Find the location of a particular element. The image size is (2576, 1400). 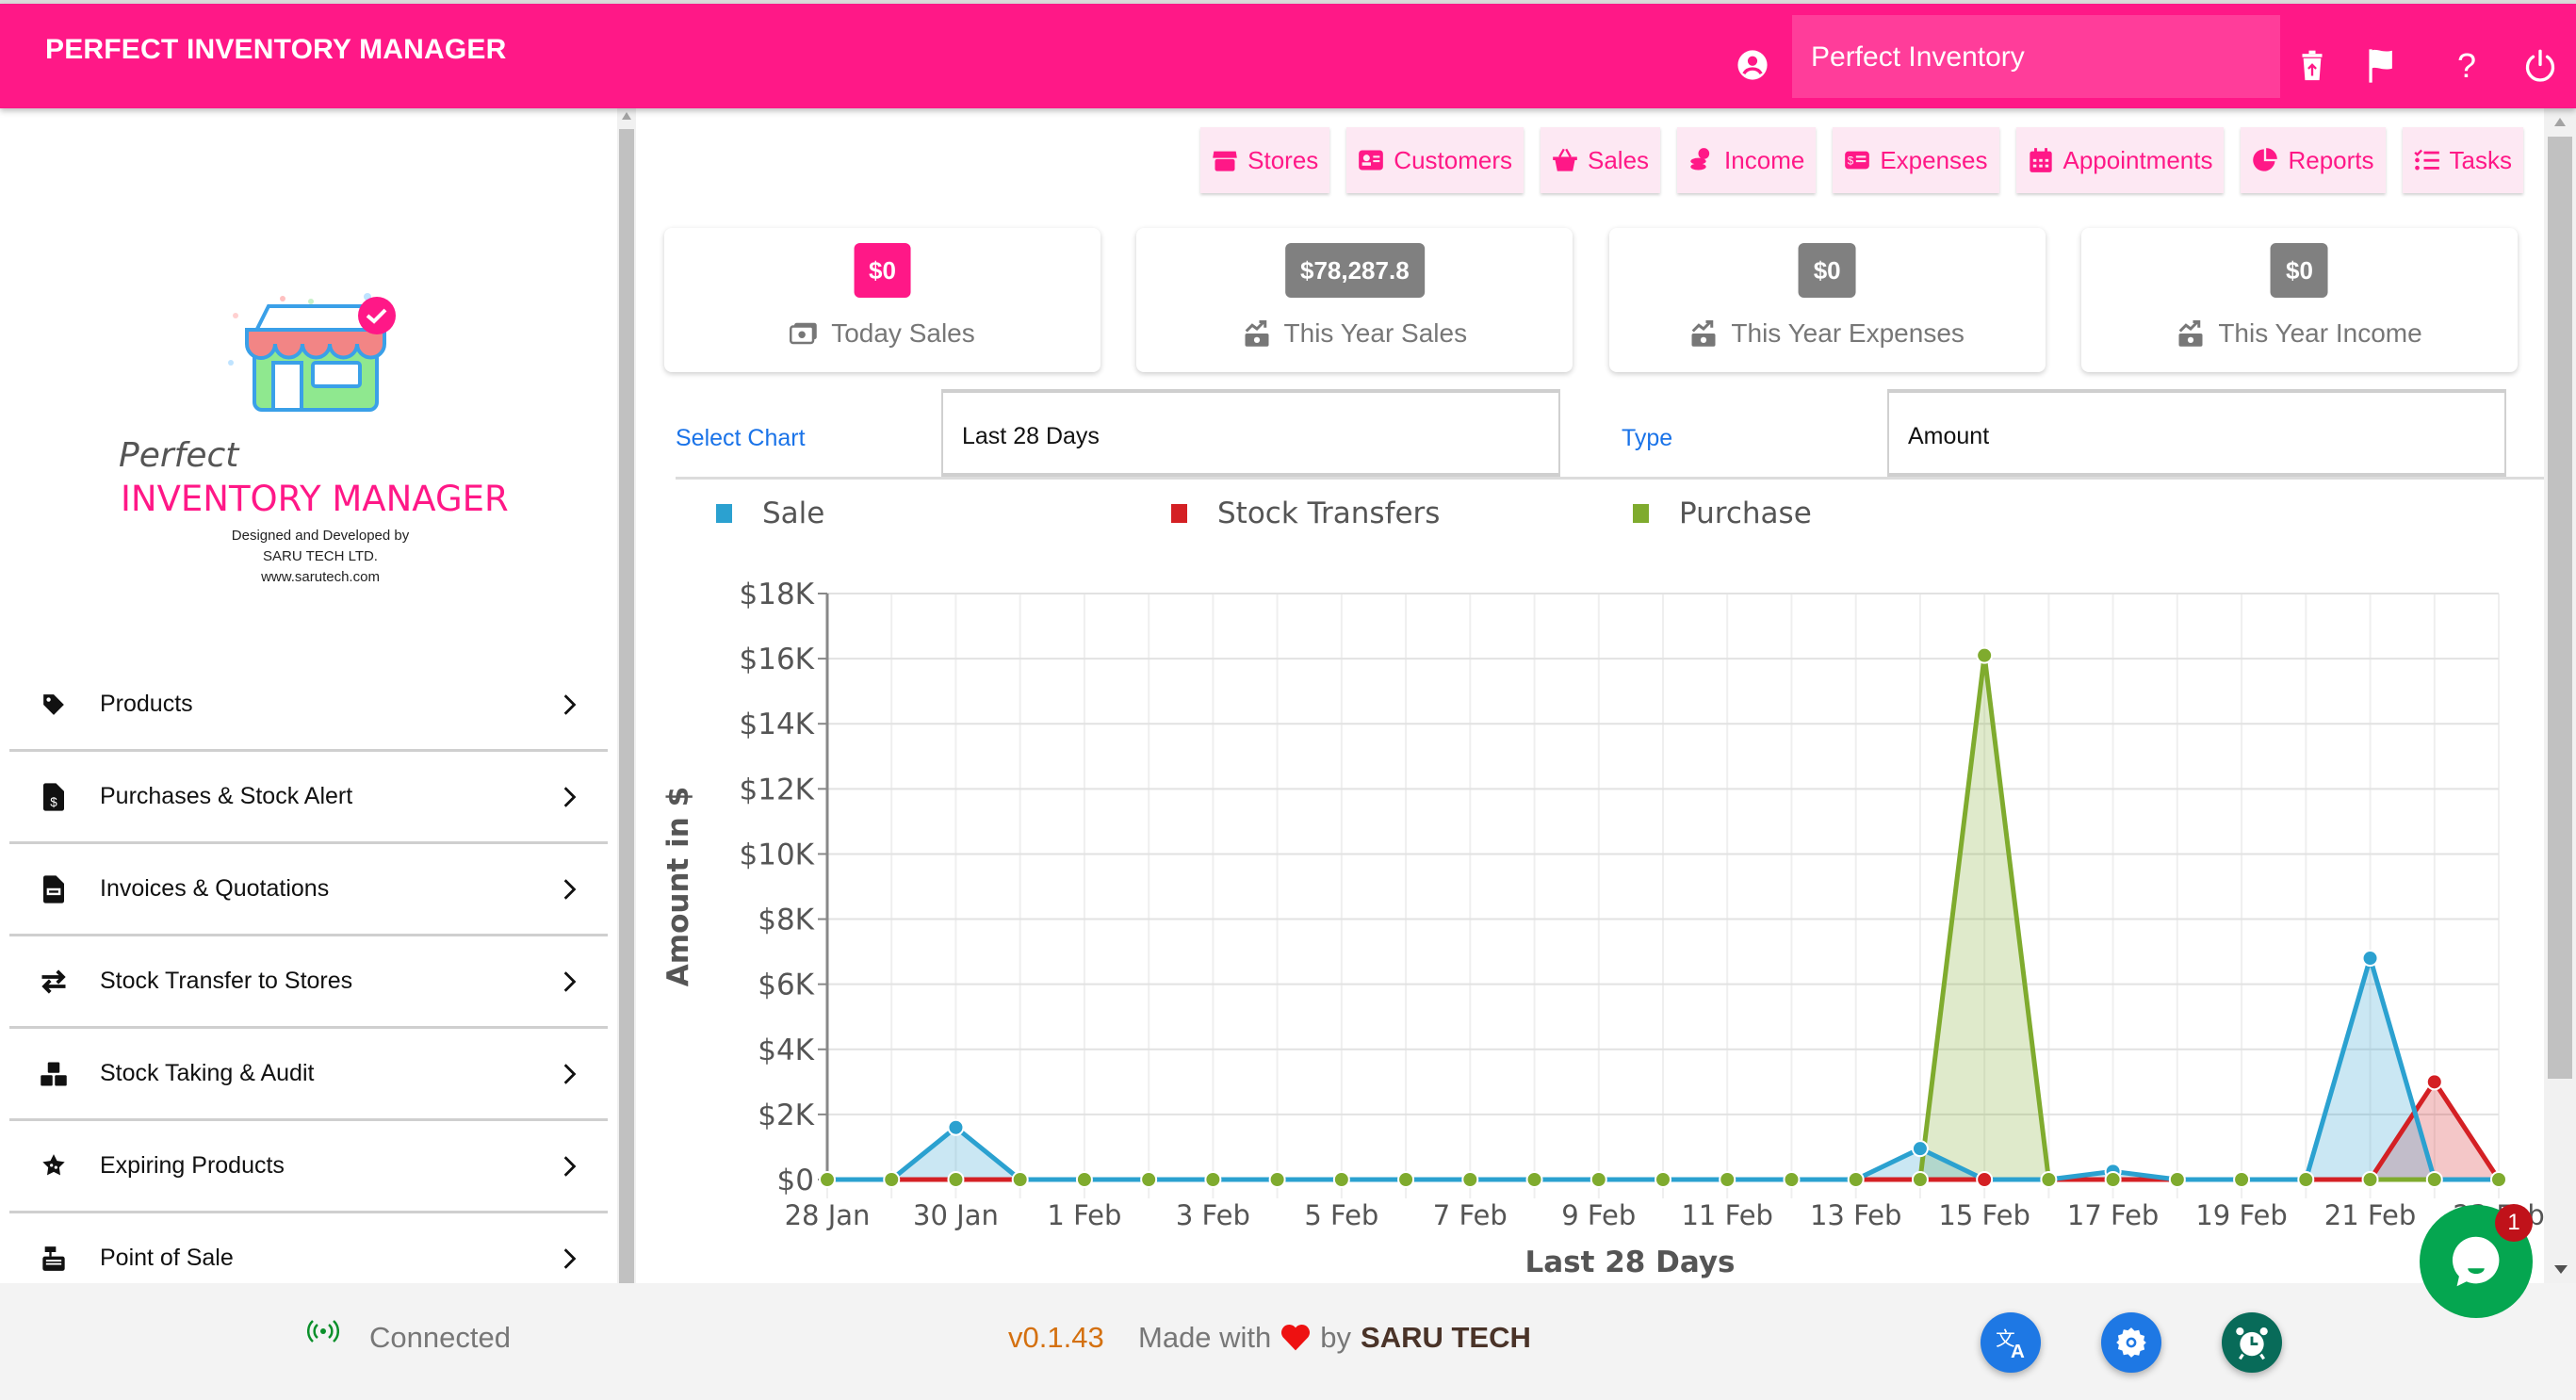

x-tick-label: 1 Feb is located at coordinates (1084, 1215).